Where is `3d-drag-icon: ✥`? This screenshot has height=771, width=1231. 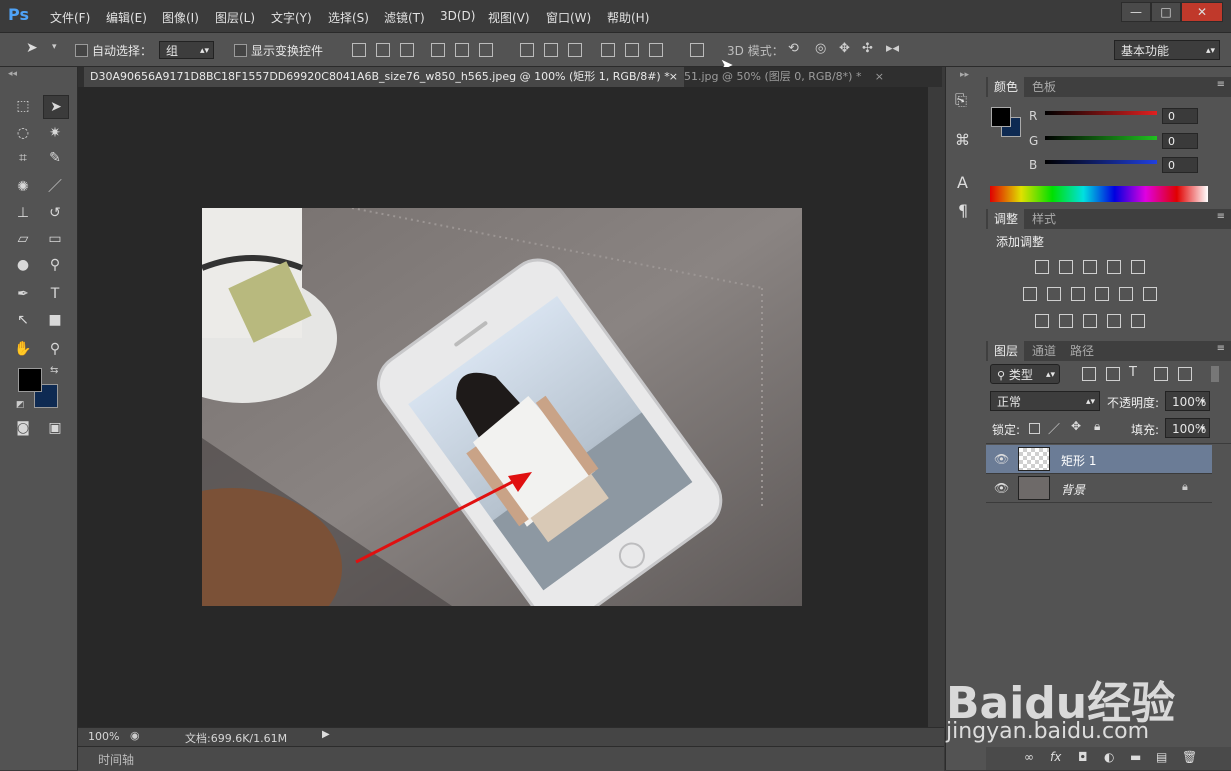
3d-drag-icon: ✥ is located at coordinates (844, 48).